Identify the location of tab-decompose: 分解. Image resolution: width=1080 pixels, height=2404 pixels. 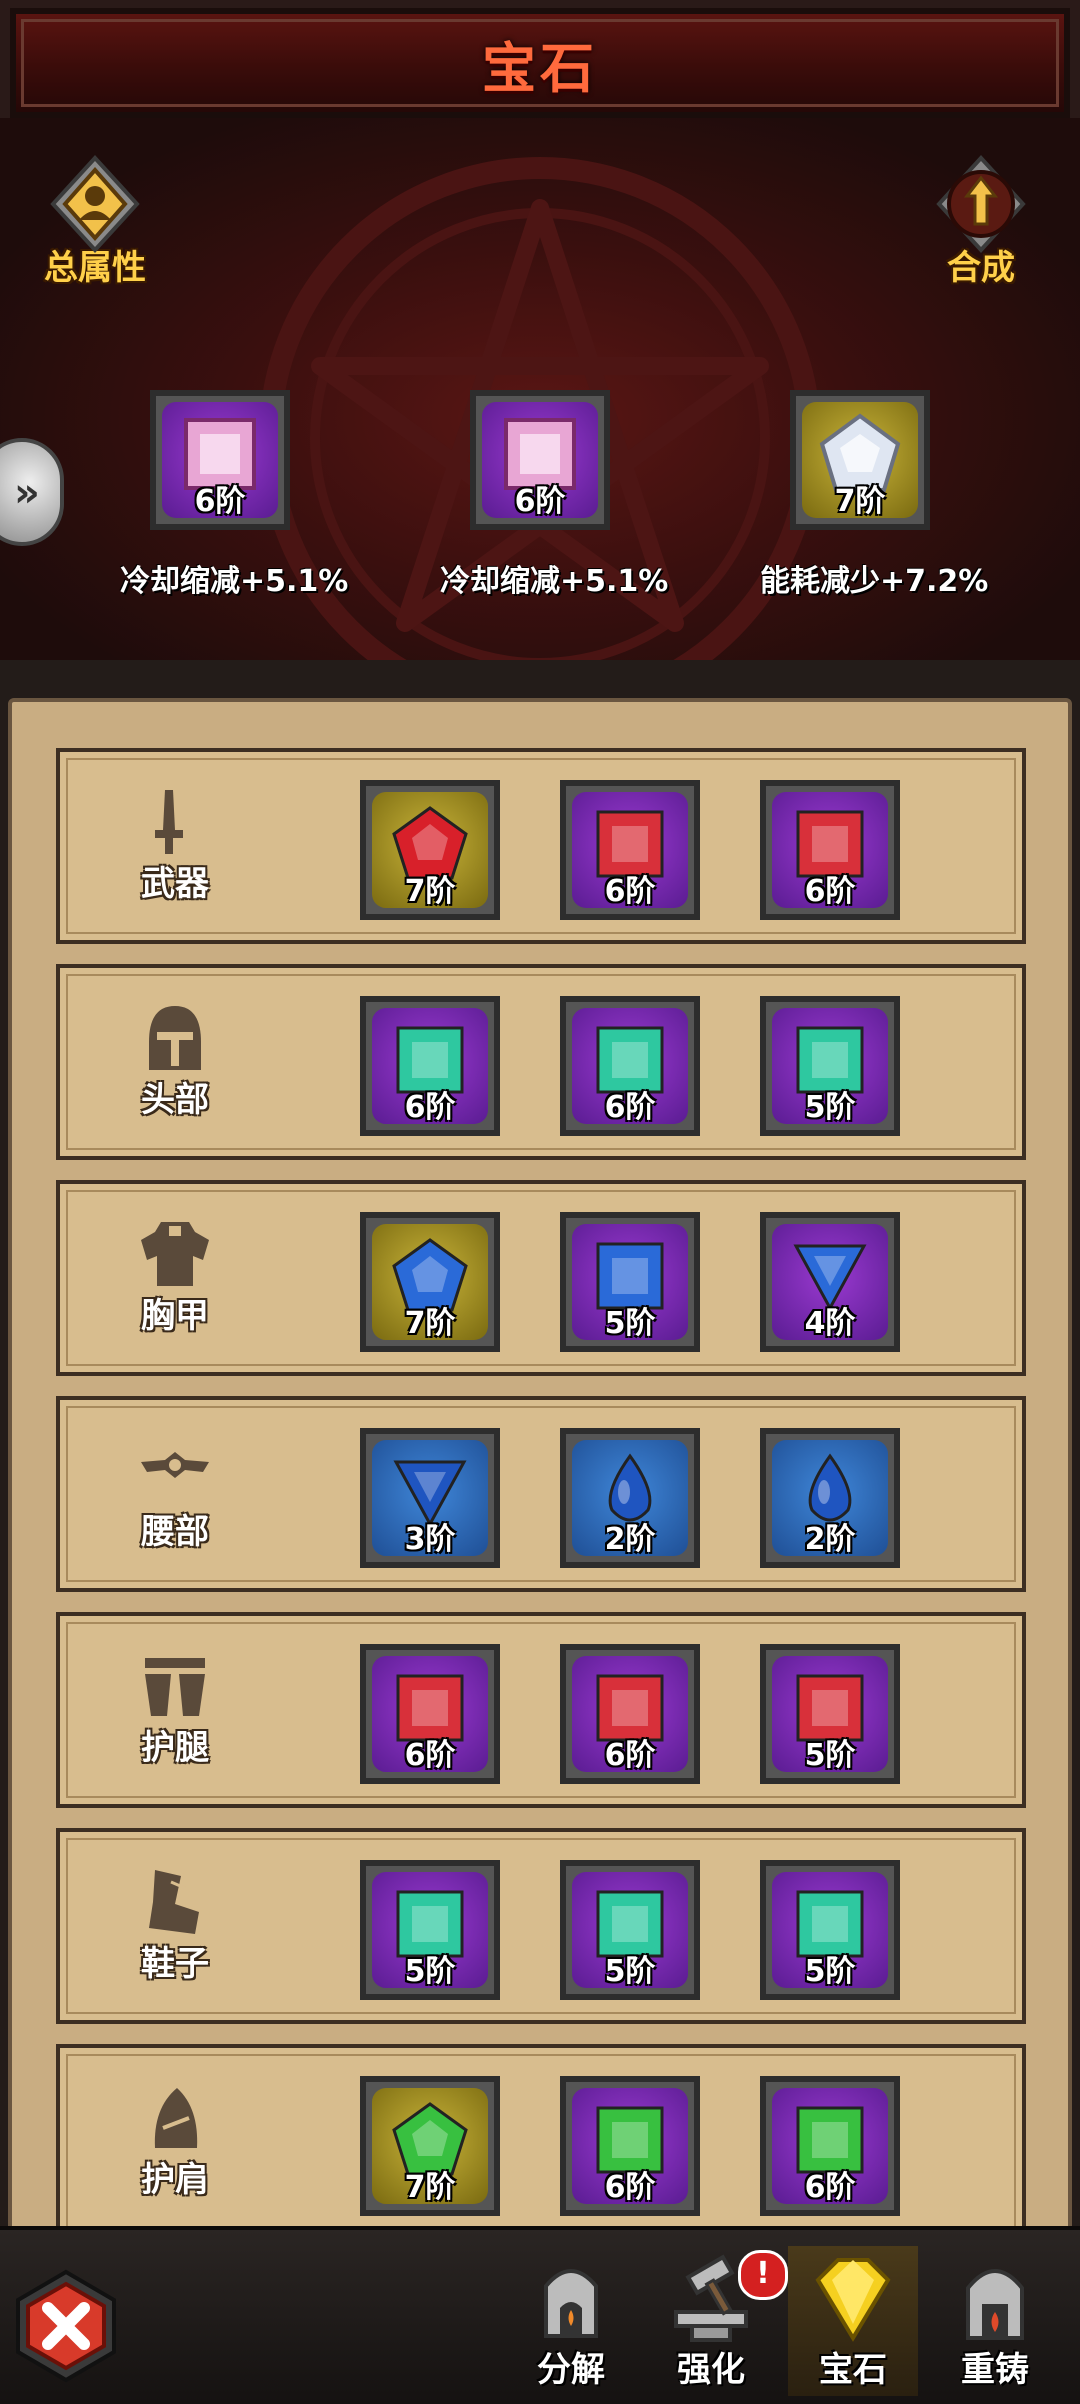
(571, 2321).